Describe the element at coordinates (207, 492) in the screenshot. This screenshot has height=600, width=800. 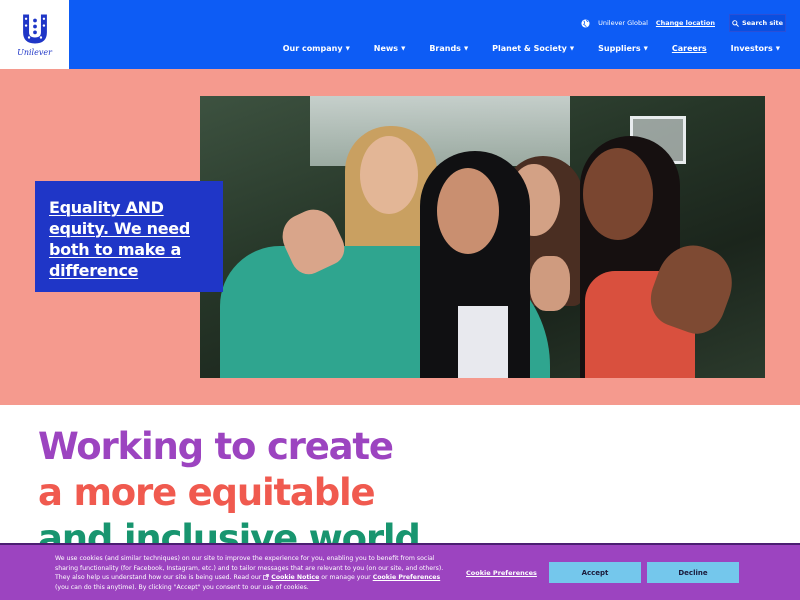
I see `headline-line-2: a more equitable` at that location.